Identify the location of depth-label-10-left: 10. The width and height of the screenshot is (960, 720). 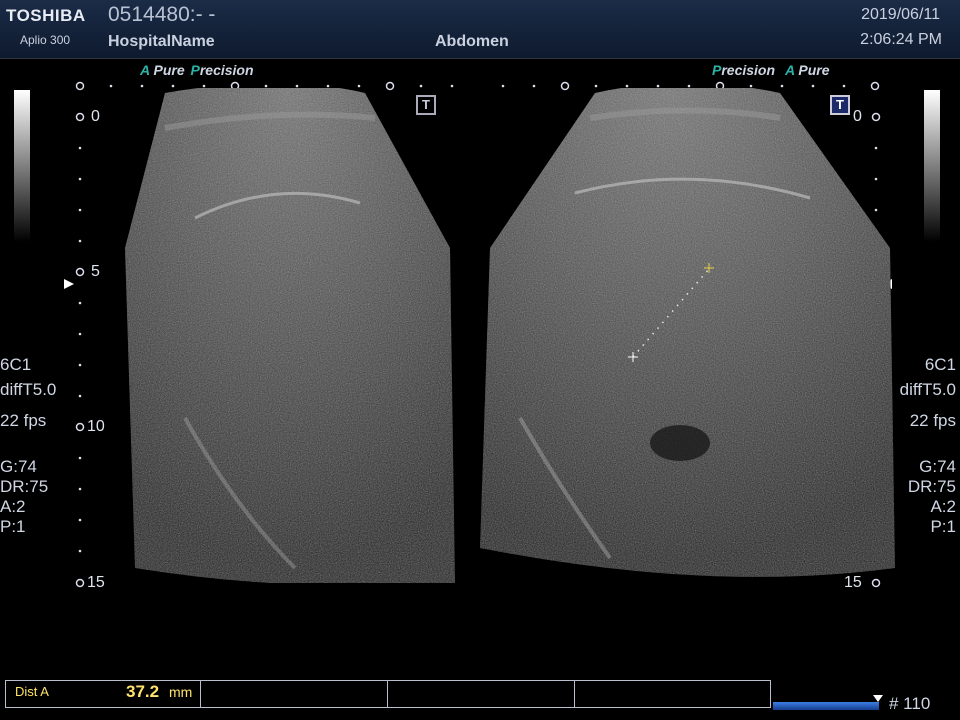
(96, 426).